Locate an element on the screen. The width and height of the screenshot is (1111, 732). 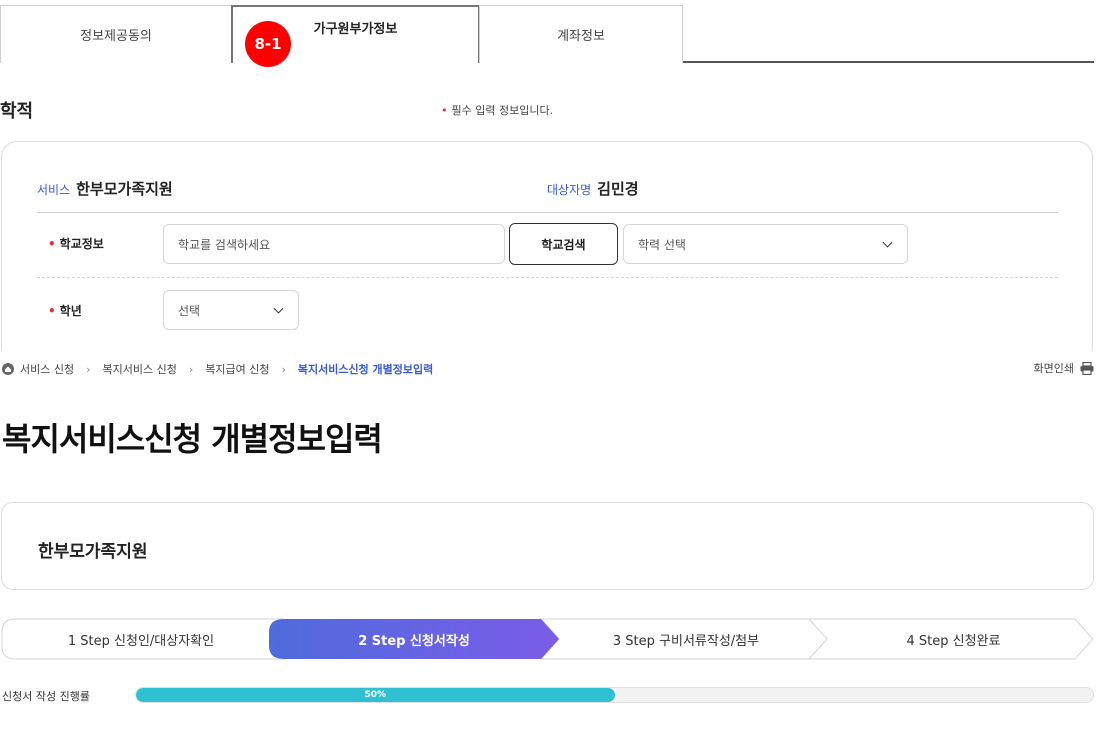
divider is located at coordinates (547, 212).